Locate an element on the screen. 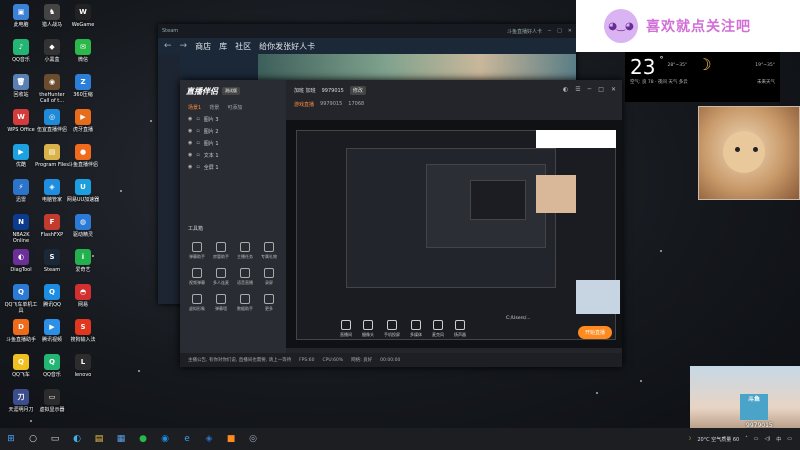 The width and height of the screenshot is (800, 450). store-icon: ▦ is located at coordinates (121, 439).